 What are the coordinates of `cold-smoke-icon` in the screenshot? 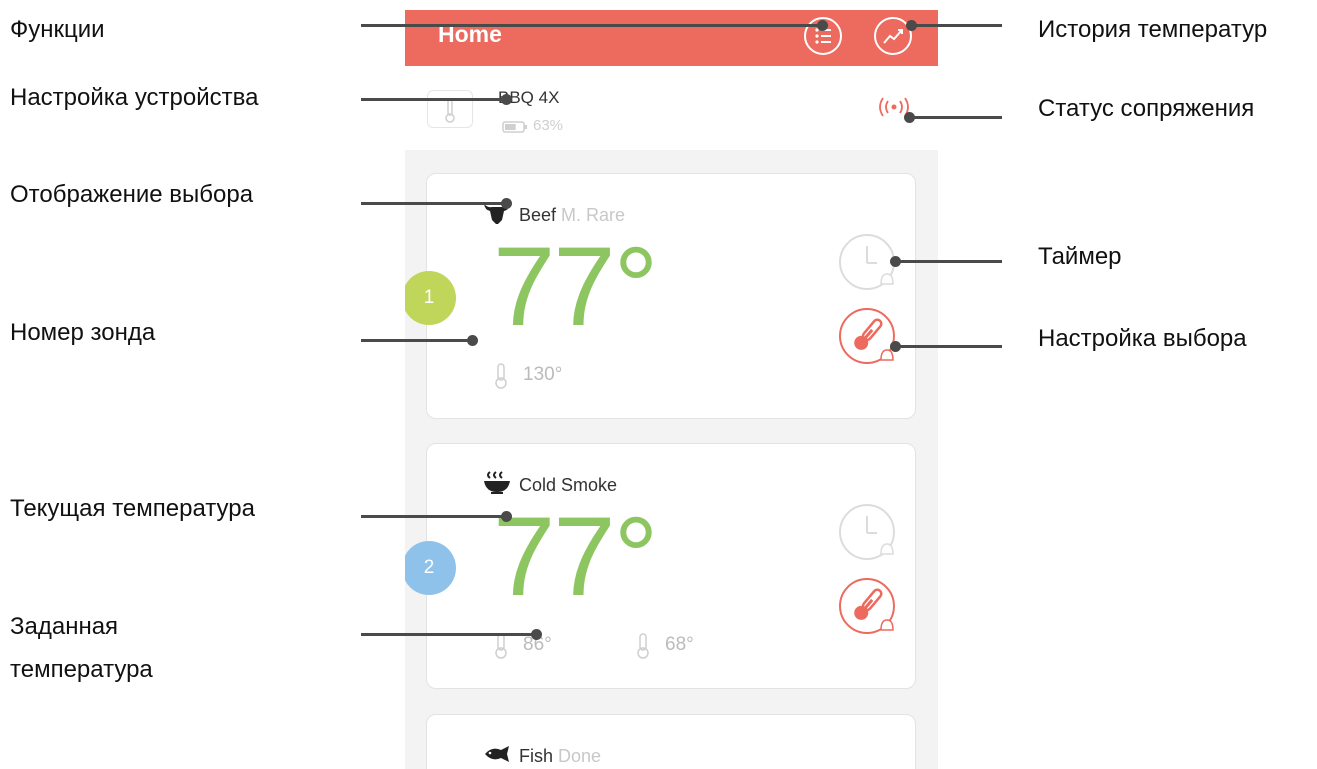 It's located at (497, 482).